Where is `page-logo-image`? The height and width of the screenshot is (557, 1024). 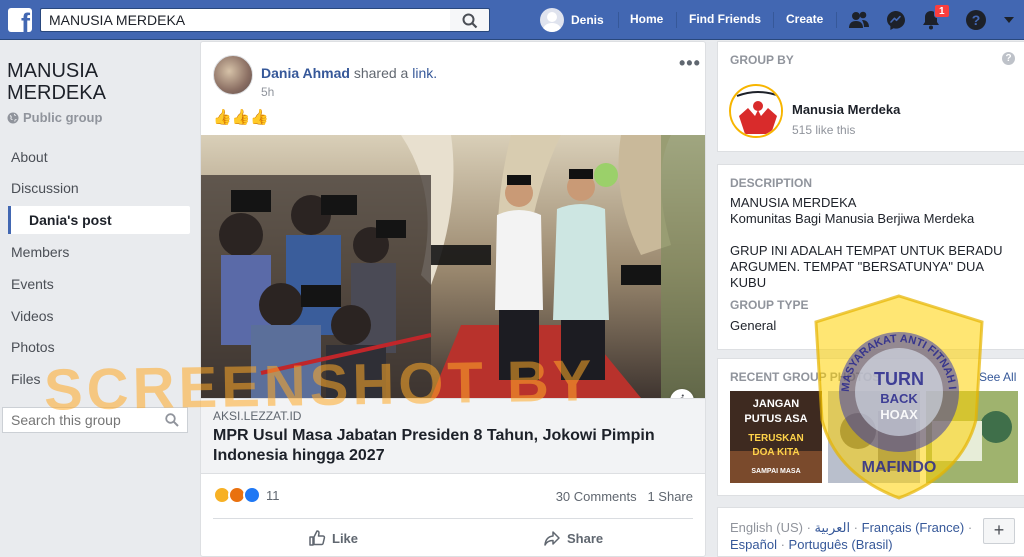 page-logo-image is located at coordinates (756, 111).